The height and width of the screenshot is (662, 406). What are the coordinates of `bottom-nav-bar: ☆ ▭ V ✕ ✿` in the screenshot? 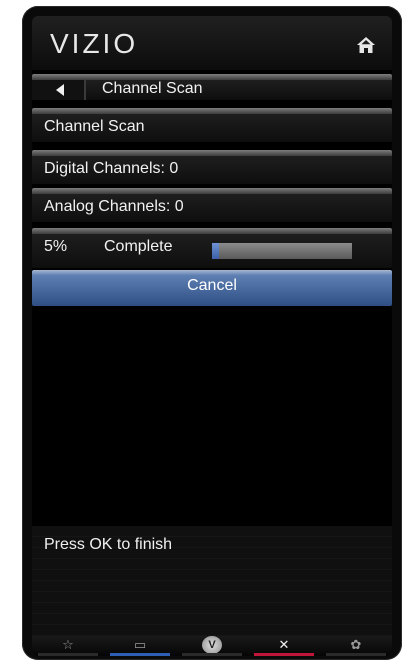 It's located at (212, 646).